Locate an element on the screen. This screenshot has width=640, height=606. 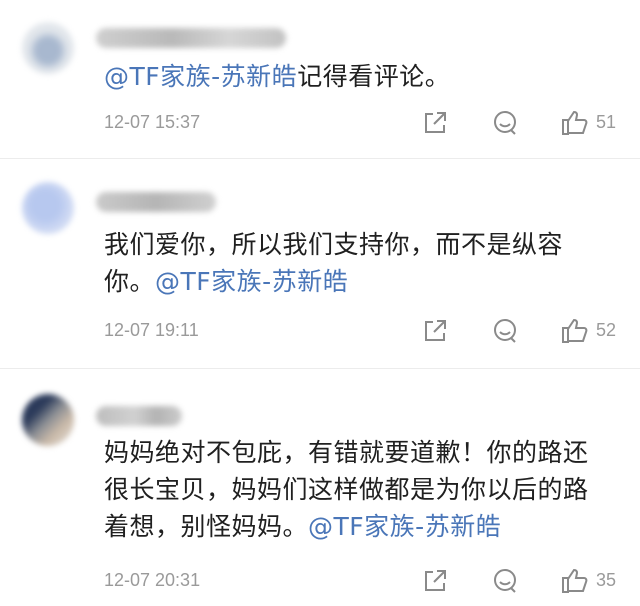
comment-text: @TF家族-苏新皓记得看评论。 is located at coordinates (354, 76).